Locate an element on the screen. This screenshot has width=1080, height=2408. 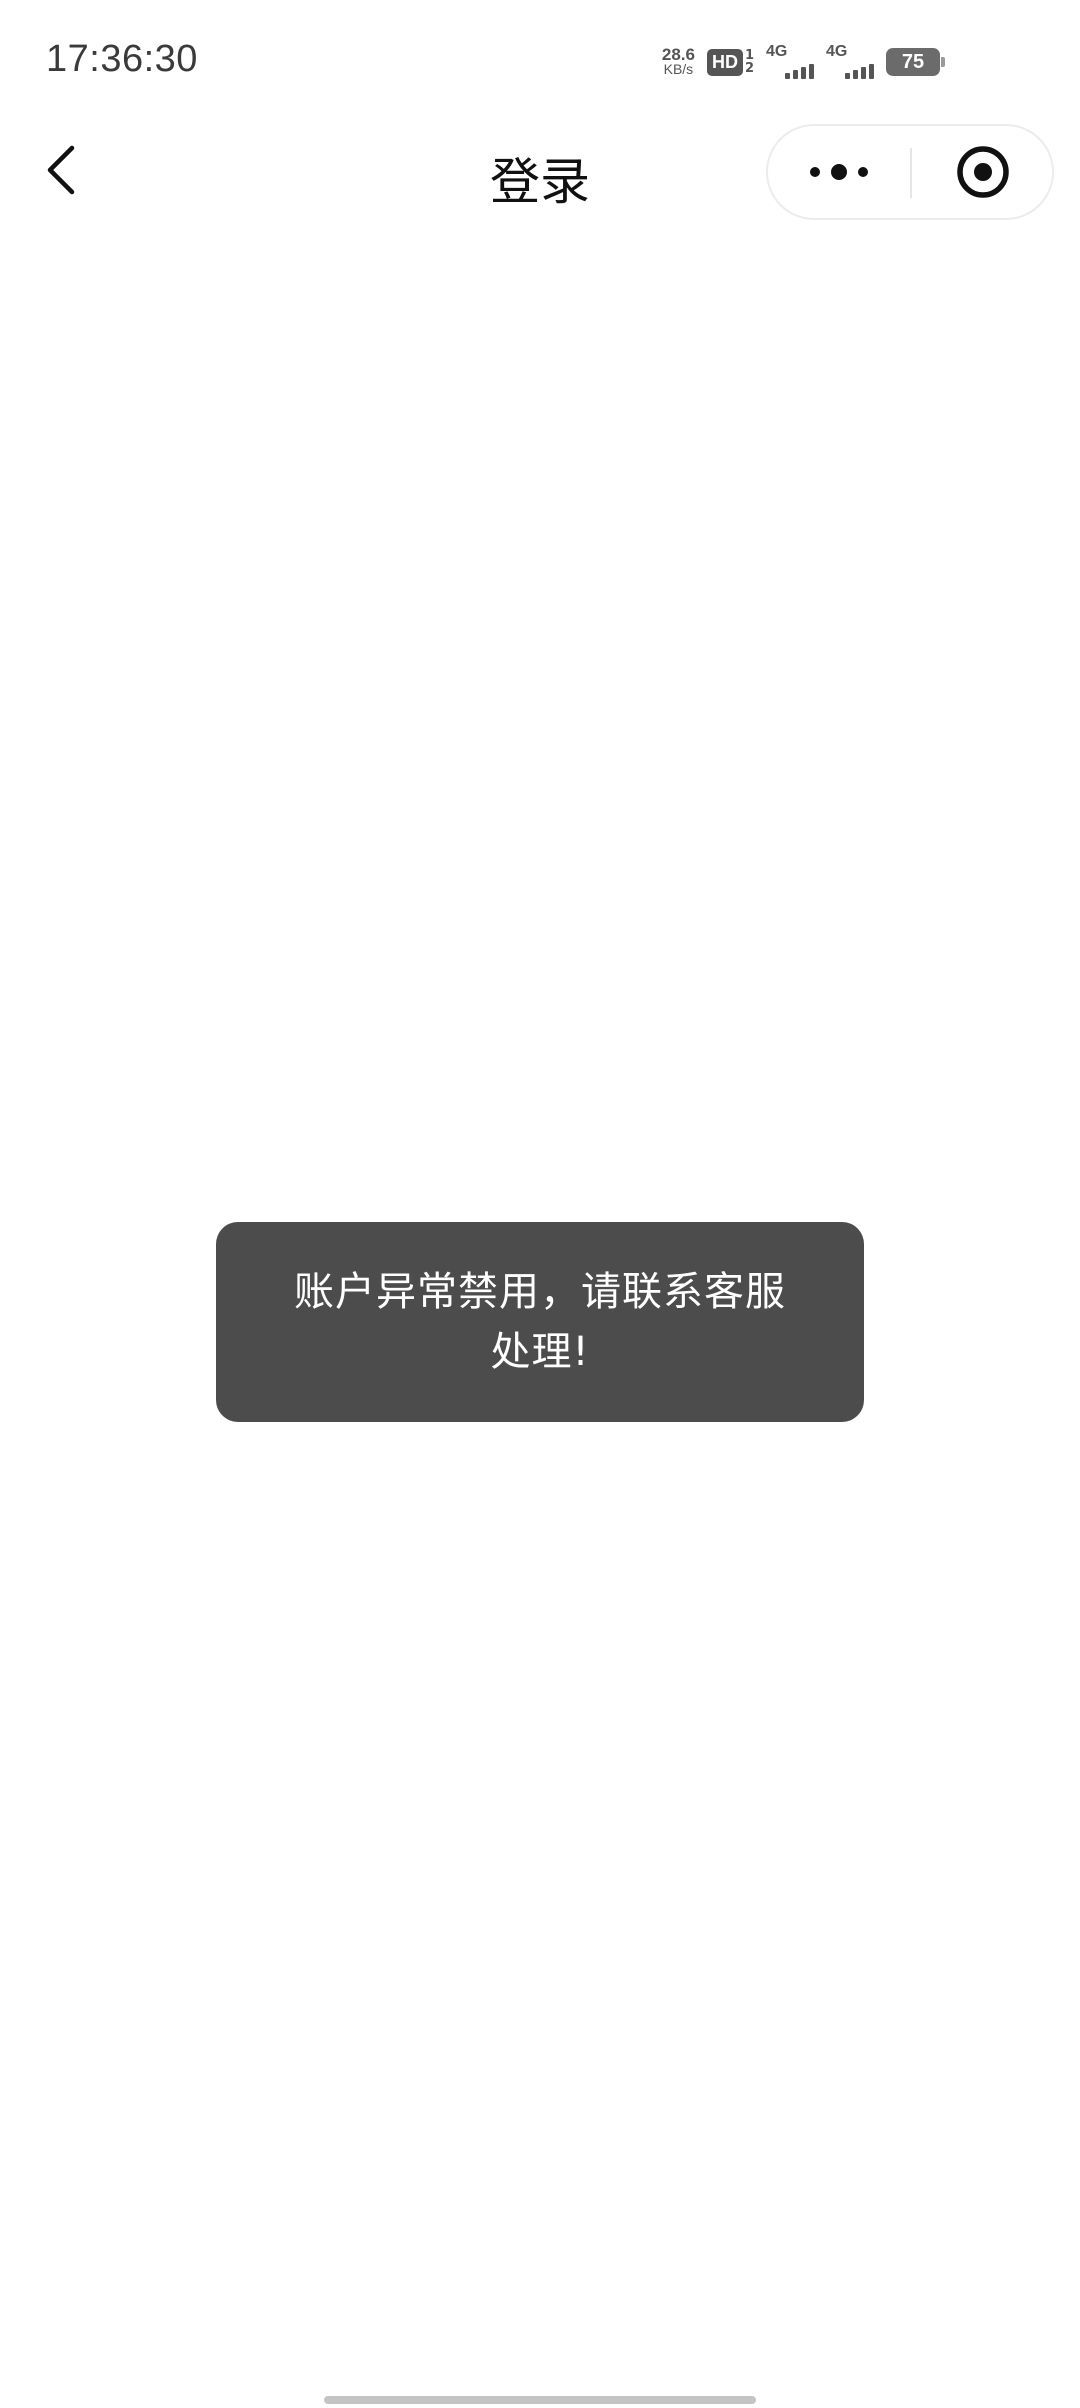
status-icons: 28.6 KB/s HD 1 2 4G 4G 75 is located at coordinates (803, 62).